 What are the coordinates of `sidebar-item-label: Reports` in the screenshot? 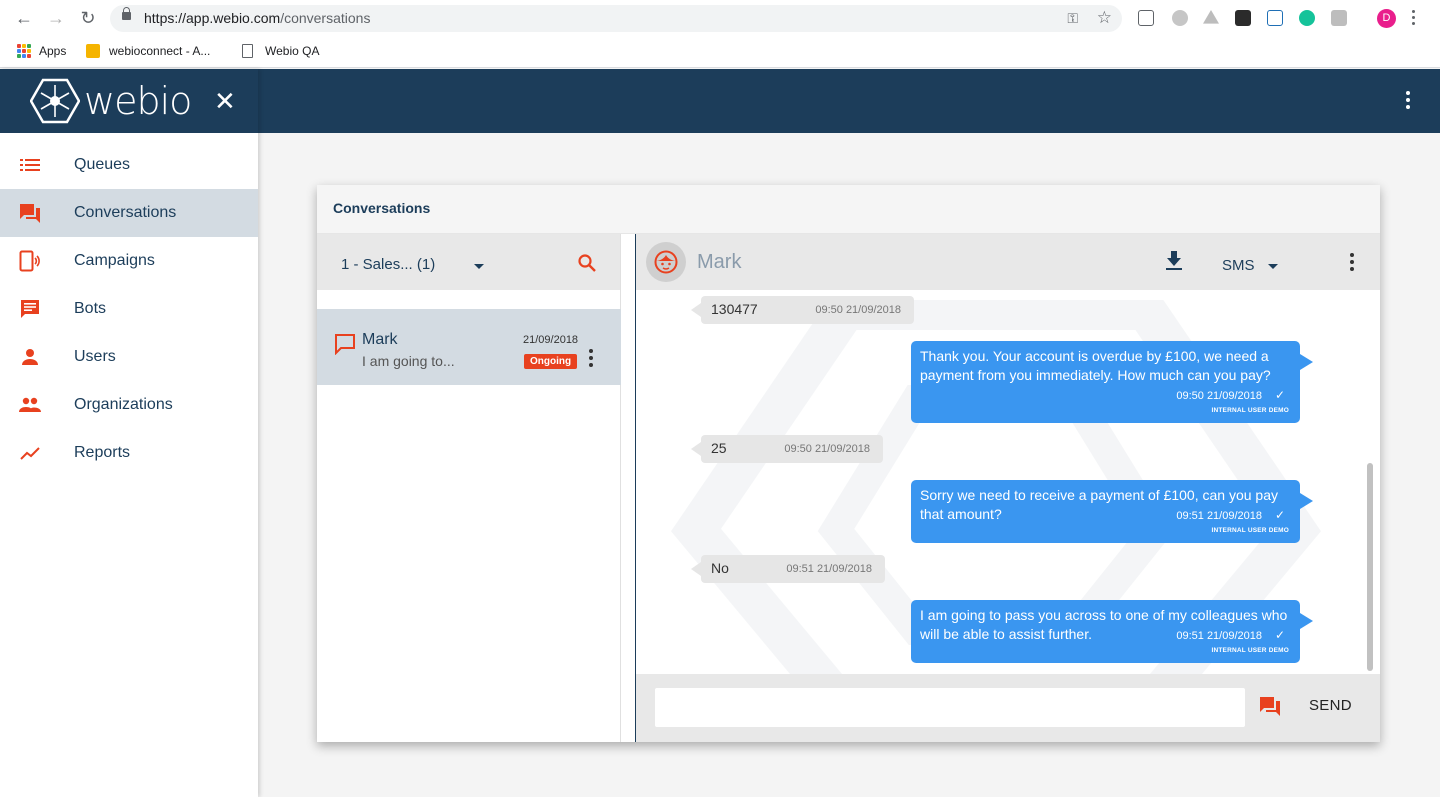 It's located at (102, 452).